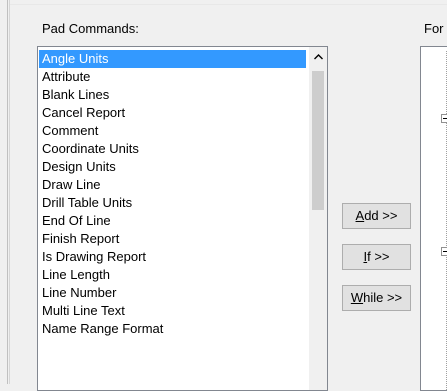  What do you see at coordinates (172, 329) in the screenshot?
I see `list-item: Name Range Format` at bounding box center [172, 329].